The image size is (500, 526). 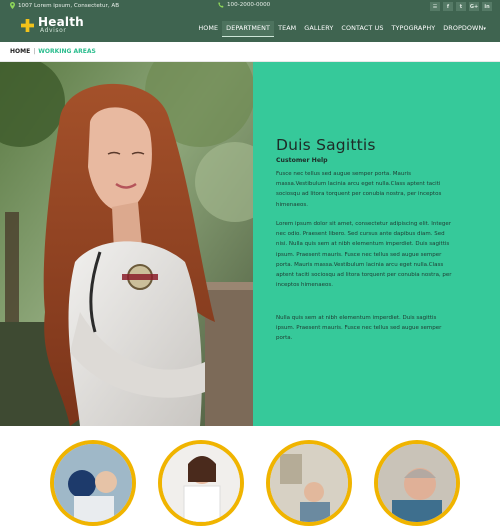 I want to click on address-text: 1007 Lorem ipsum, Consectetur, AB, so click(x=69, y=5).